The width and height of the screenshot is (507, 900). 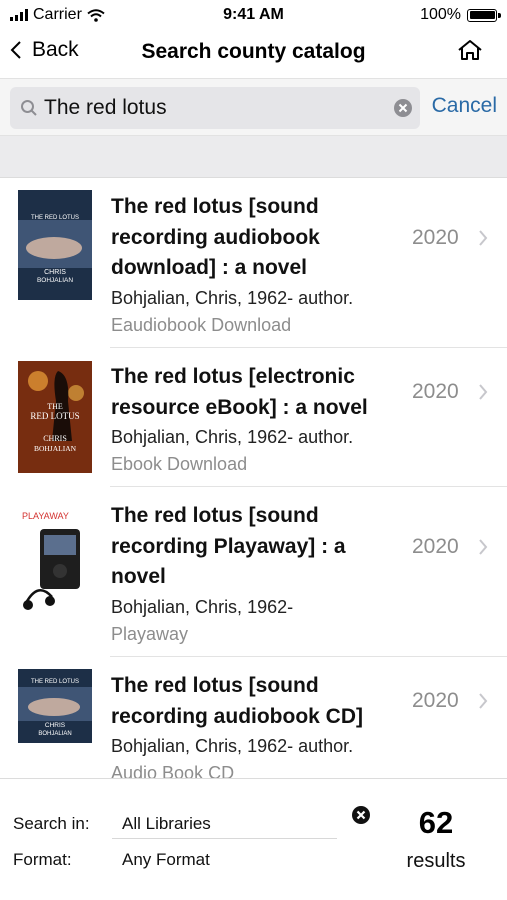 I want to click on search-in-selector: All Libraries, so click(x=166, y=824).